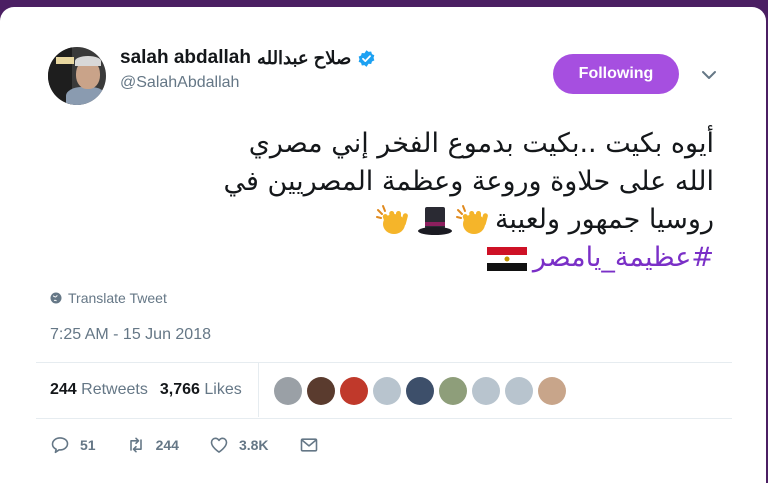 The width and height of the screenshot is (768, 483). I want to click on user-avatar, so click(77, 76).